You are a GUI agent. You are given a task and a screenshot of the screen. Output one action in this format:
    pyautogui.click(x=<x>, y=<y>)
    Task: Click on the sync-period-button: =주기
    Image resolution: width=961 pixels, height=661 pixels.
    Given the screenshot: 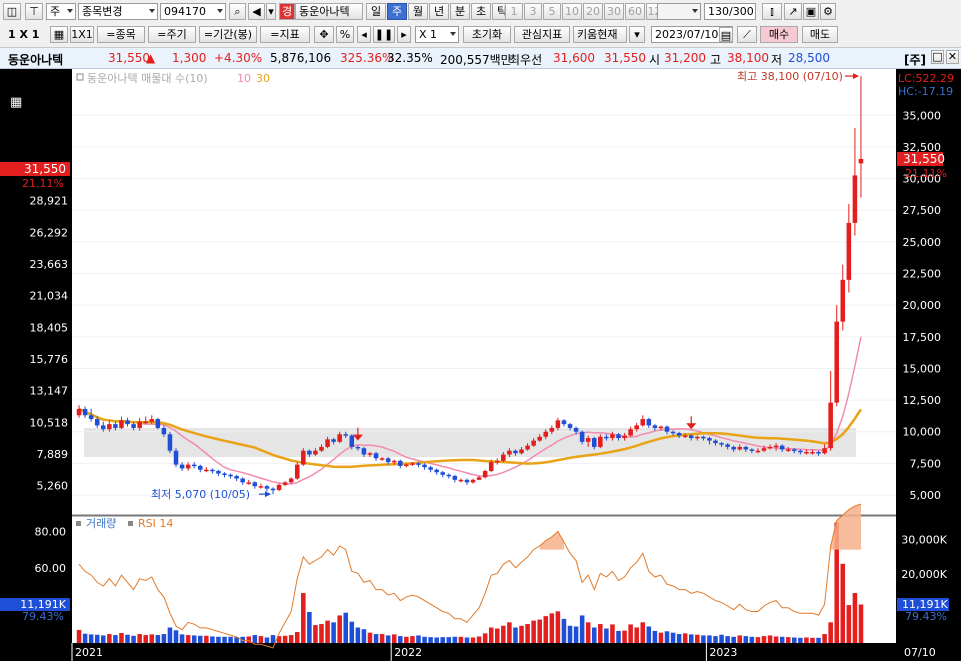 What is the action you would take?
    pyautogui.click(x=172, y=34)
    